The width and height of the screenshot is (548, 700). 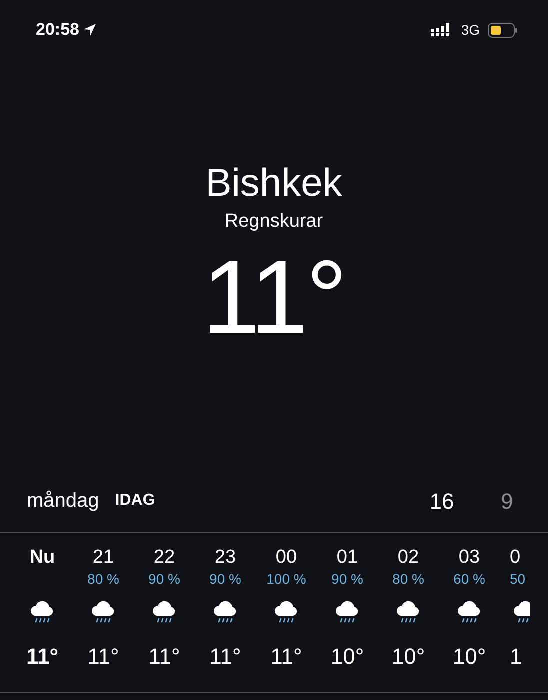 What do you see at coordinates (286, 579) in the screenshot?
I see `precipitation-chance: 100 %` at bounding box center [286, 579].